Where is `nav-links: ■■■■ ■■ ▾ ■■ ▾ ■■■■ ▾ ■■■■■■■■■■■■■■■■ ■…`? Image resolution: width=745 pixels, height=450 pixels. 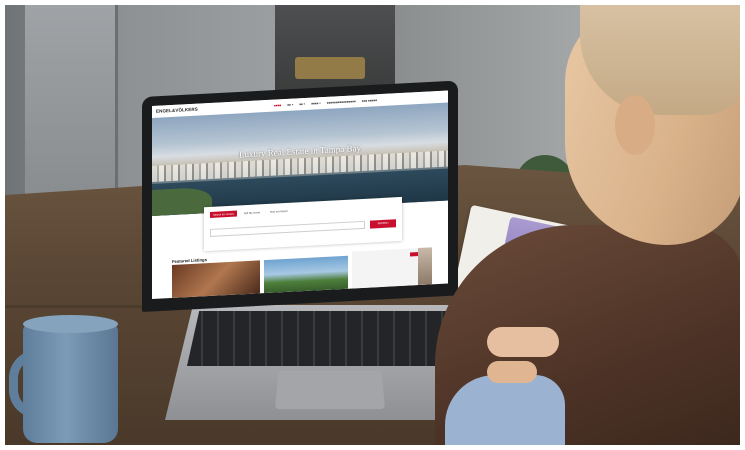
nav-links: ■■■■ ■■ ▾ ■■ ▾ ■■■■ ▾ ■■■■■■■■■■■■■■■■ ■… is located at coordinates (325, 102).